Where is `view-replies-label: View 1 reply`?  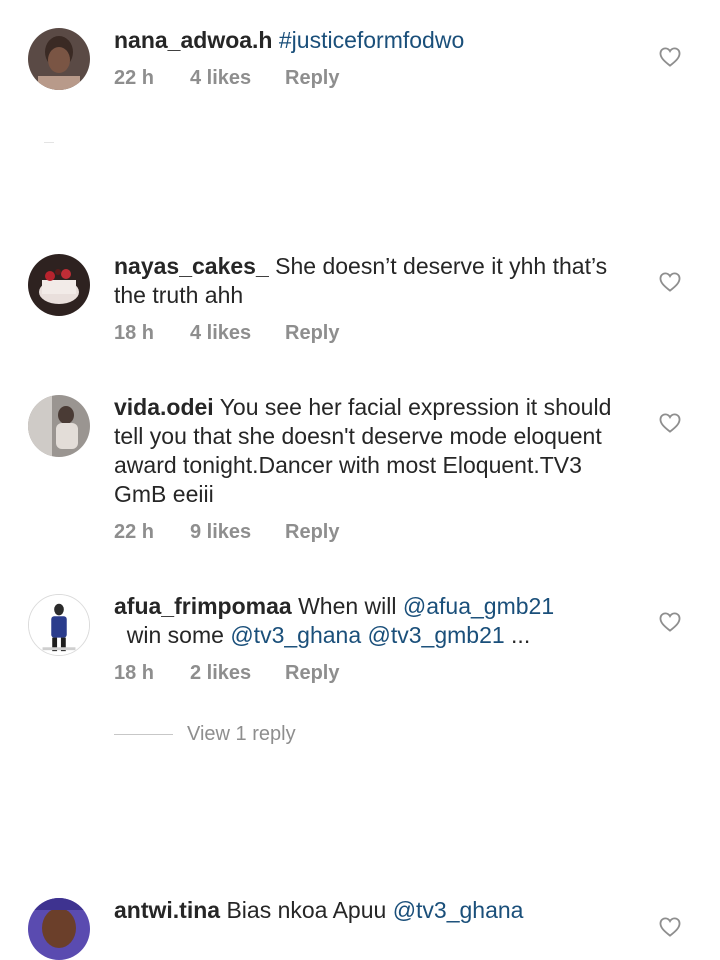
view-replies-label: View 1 reply is located at coordinates (241, 734).